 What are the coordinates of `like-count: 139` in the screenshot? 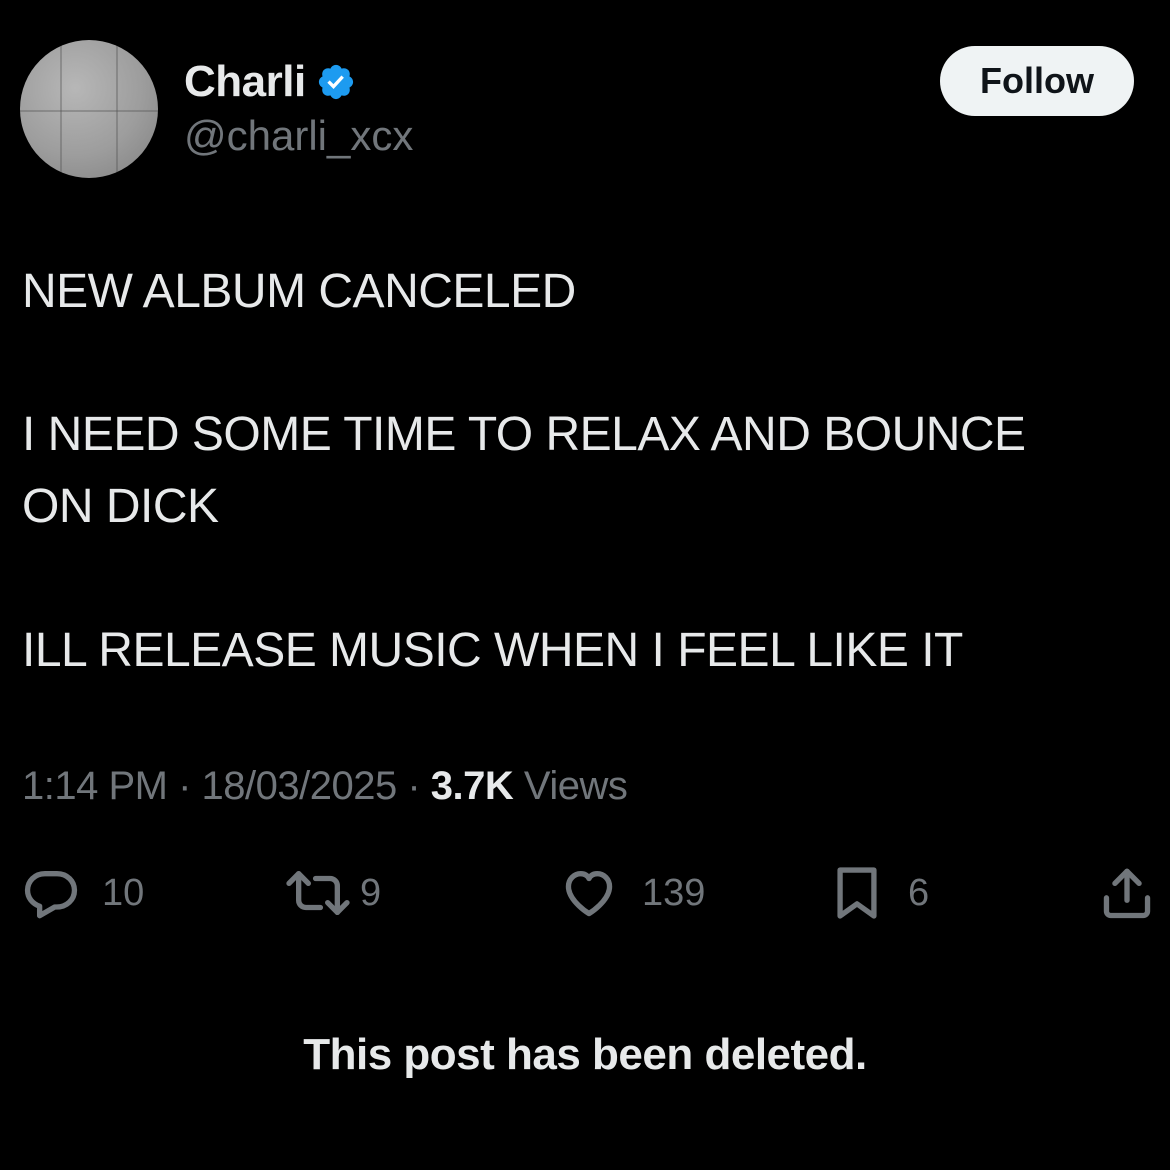 It's located at (674, 892).